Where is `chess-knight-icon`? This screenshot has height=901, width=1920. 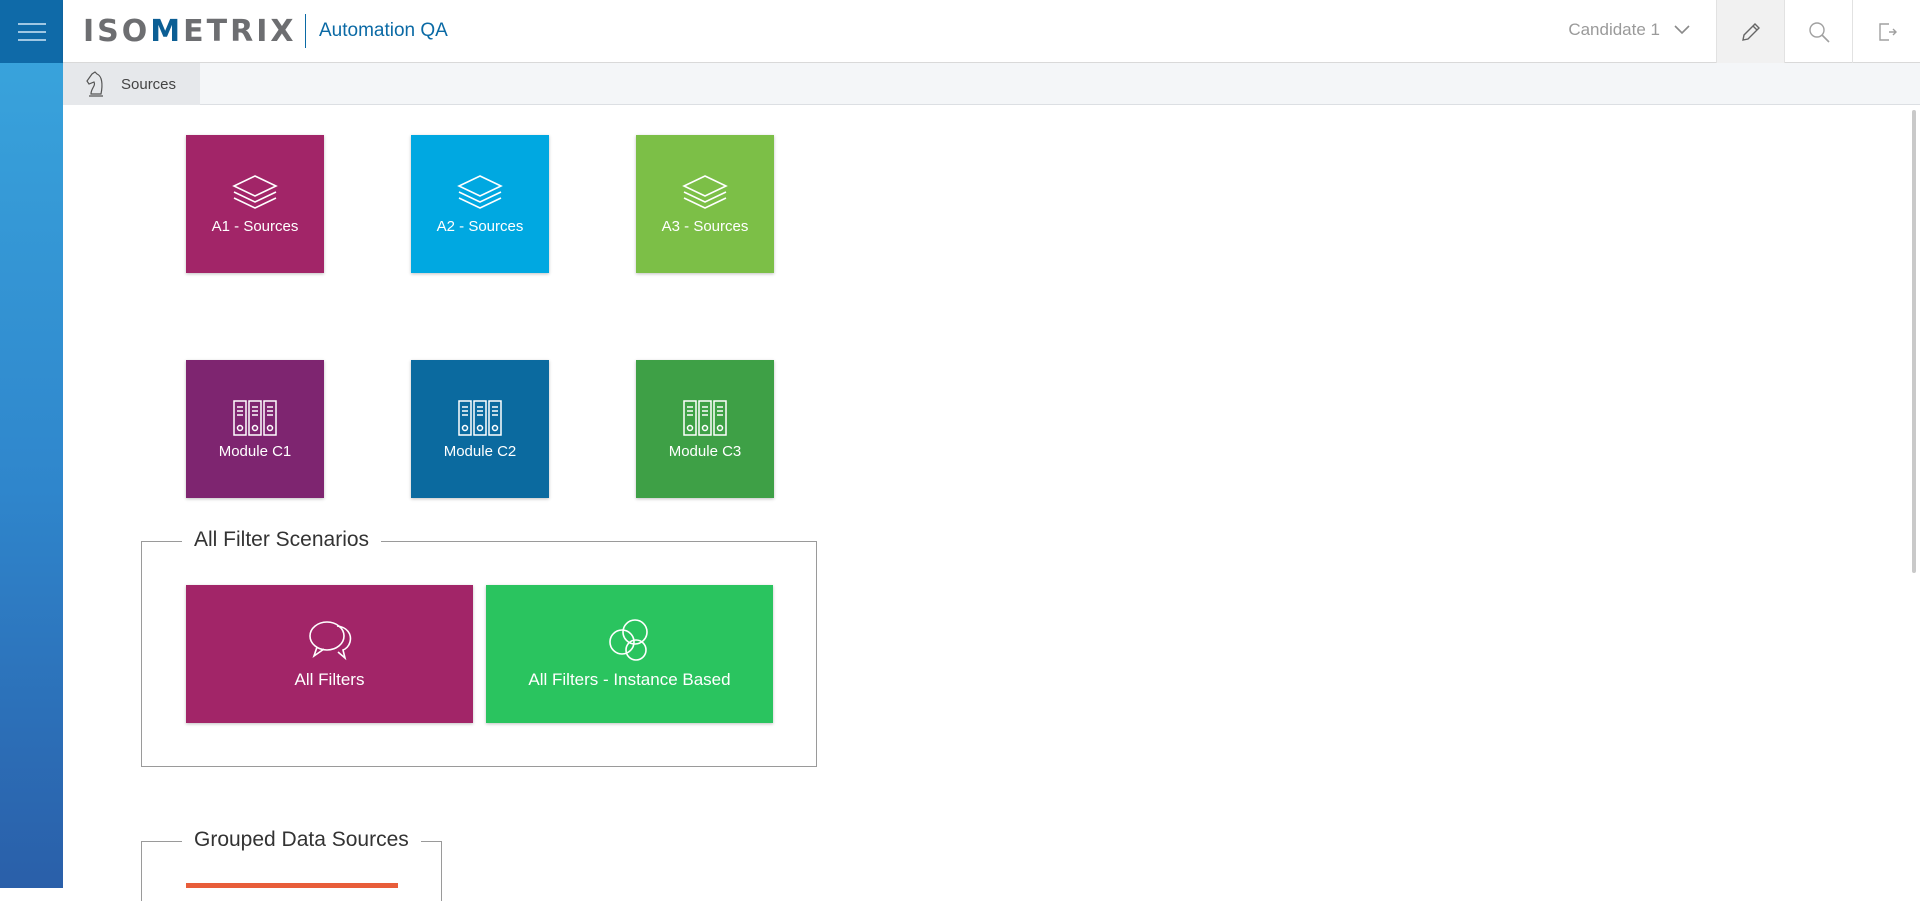 chess-knight-icon is located at coordinates (94, 84).